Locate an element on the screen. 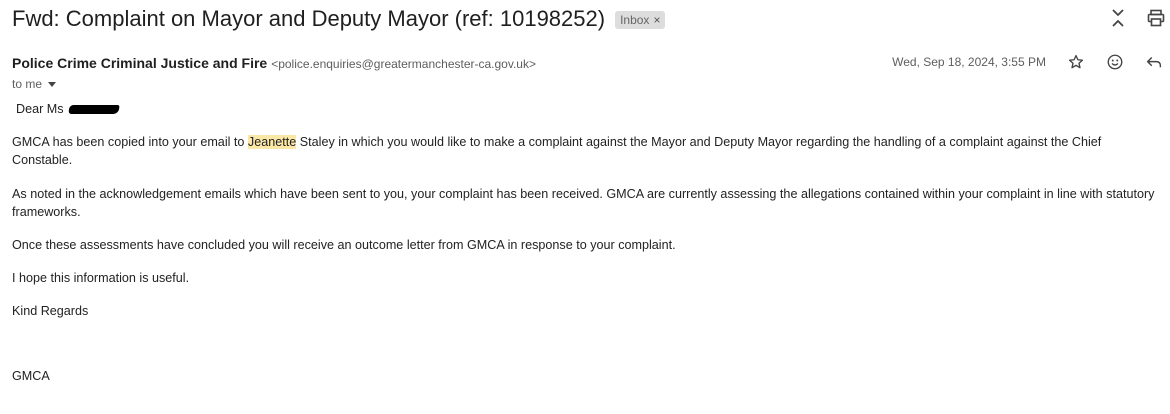 This screenshot has height=414, width=1170. message-meta: Wed, Sep 18, 2024, 3:55 PM is located at coordinates (1031, 62).